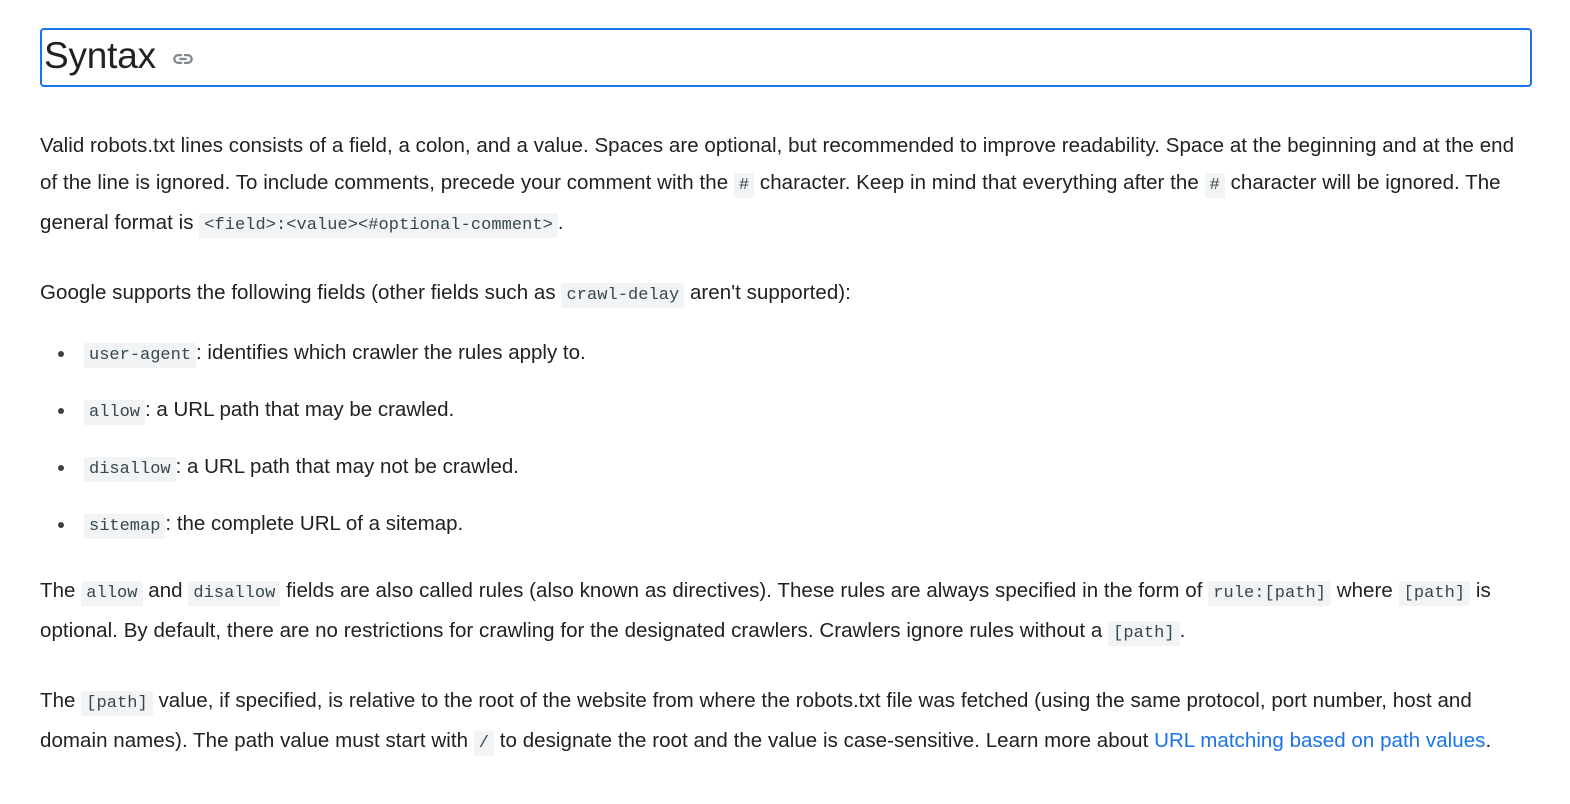 This screenshot has height=804, width=1570. What do you see at coordinates (767, 292) in the screenshot?
I see `fields-intro-text-2: aren't supported):` at bounding box center [767, 292].